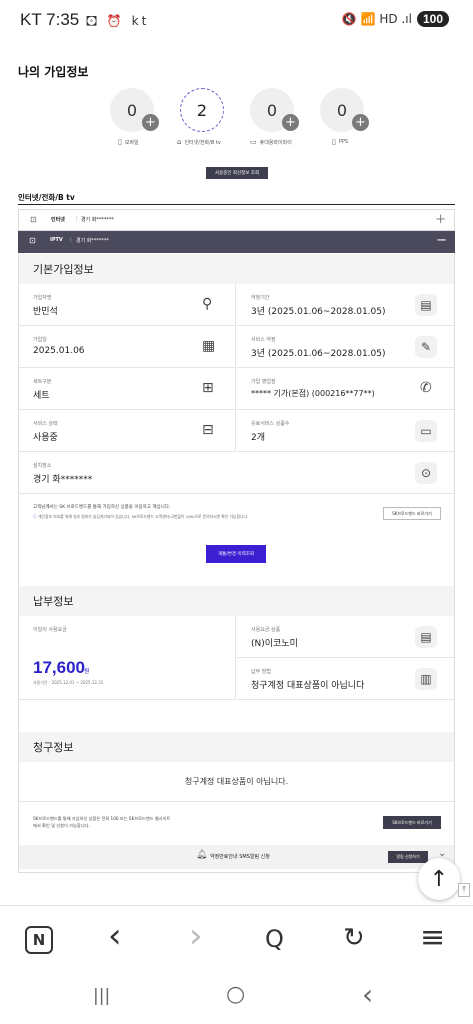  I want to click on home-button-icon: ○, so click(235, 994).